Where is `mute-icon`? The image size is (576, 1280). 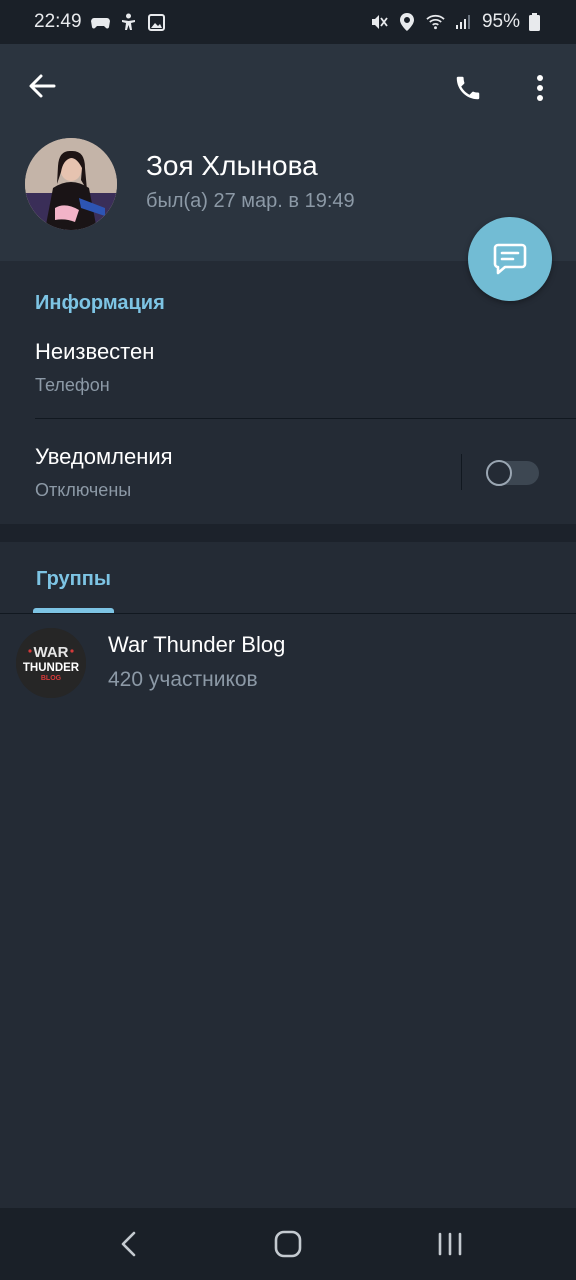
mute-icon is located at coordinates (379, 22).